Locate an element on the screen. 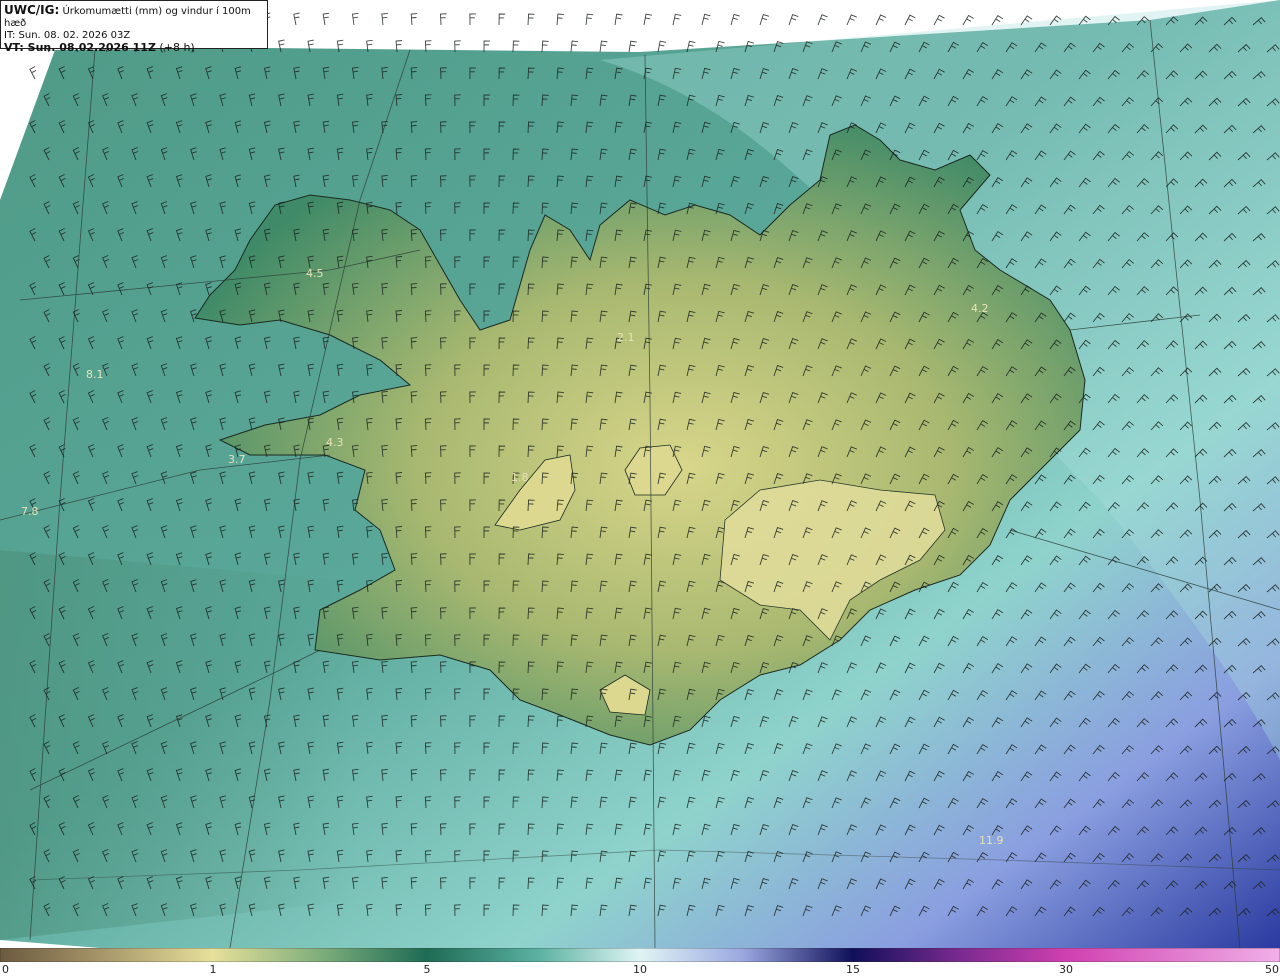 This screenshot has height=978, width=1280. value-west-sea: 8.1 is located at coordinates (95, 374).